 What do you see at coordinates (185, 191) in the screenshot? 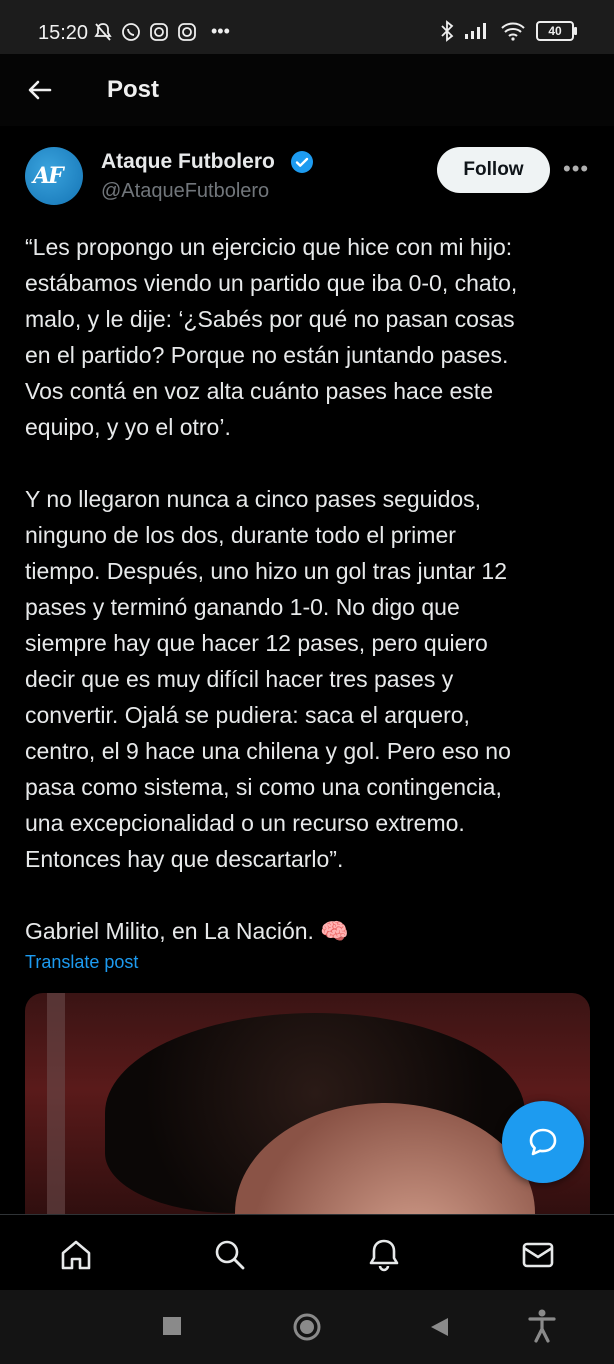
I see `author-handle: @AtaqueFutbolero` at bounding box center [185, 191].